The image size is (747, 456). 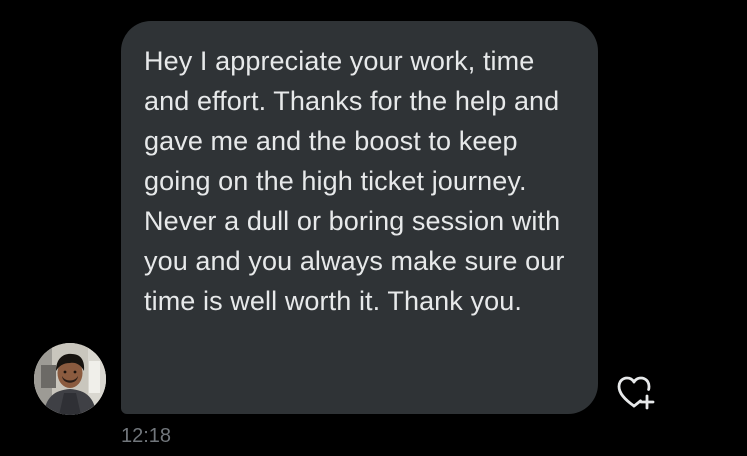 I want to click on sender-avatar, so click(x=70, y=379).